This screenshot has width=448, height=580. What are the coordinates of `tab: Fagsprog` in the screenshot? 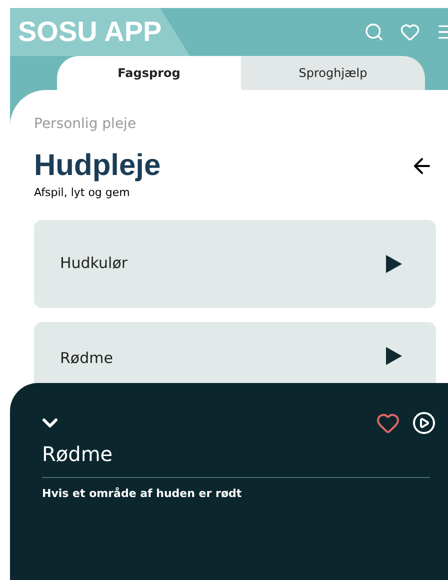 It's located at (149, 73).